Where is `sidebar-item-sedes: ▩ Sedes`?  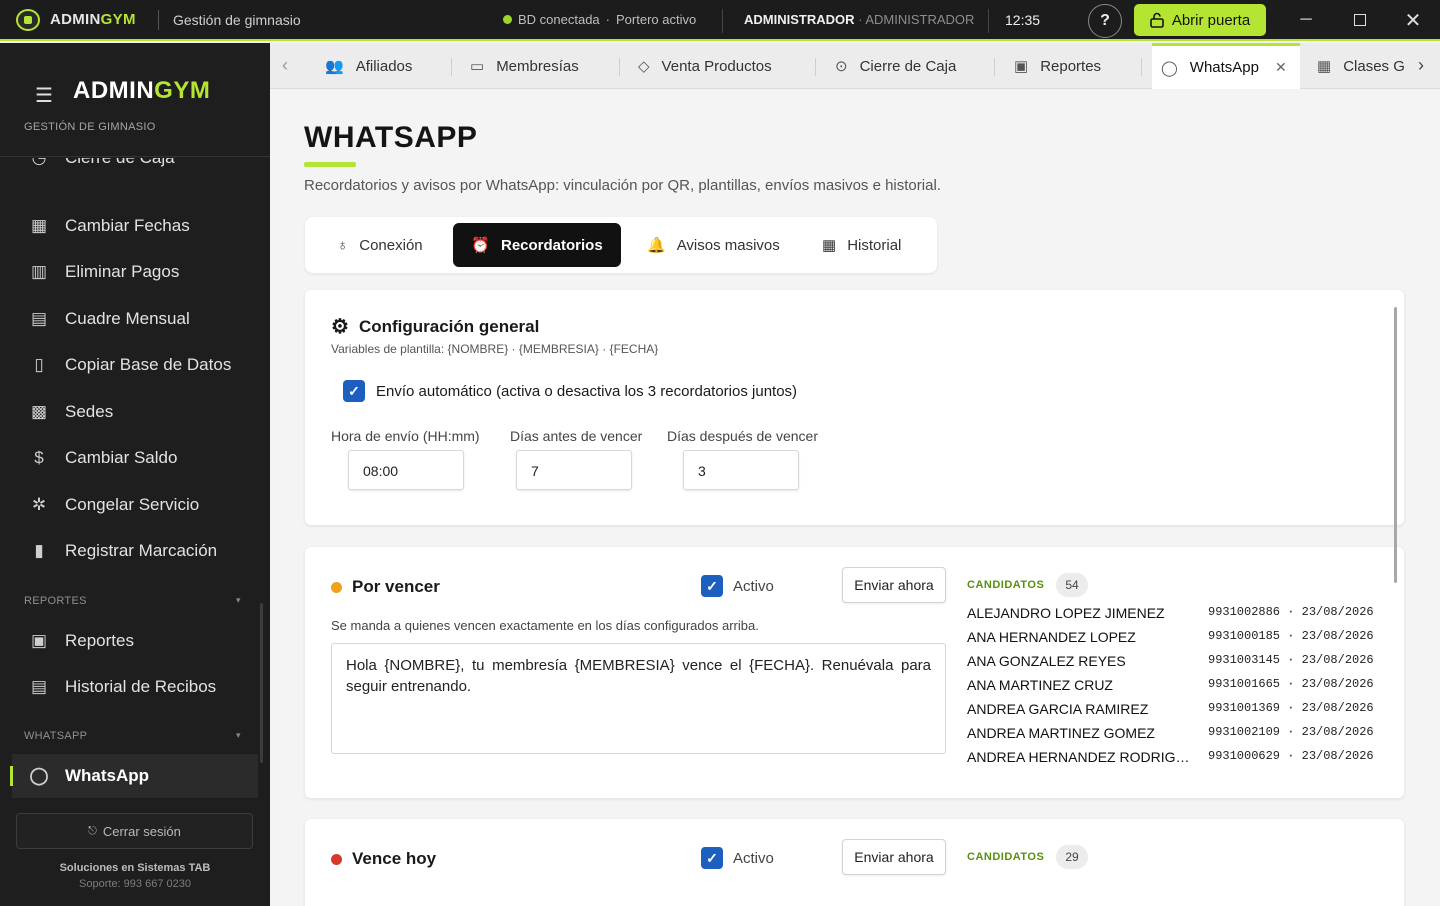
sidebar-item-sedes: ▩ Sedes is located at coordinates (129, 412).